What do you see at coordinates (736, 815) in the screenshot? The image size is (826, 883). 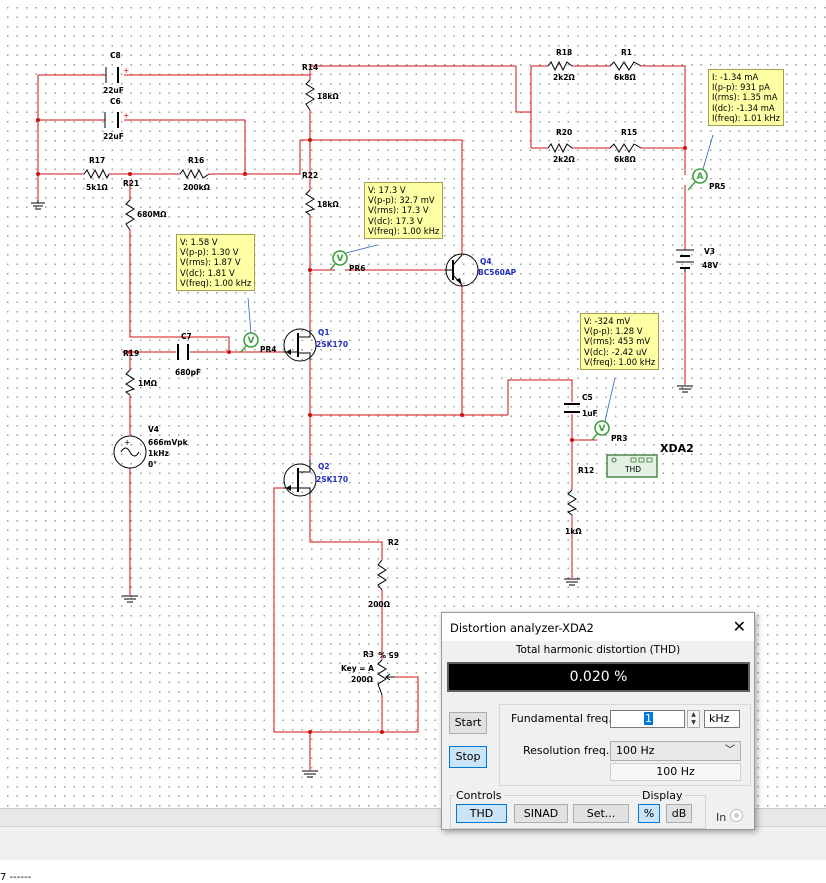 I see `input-terminal-icon` at bounding box center [736, 815].